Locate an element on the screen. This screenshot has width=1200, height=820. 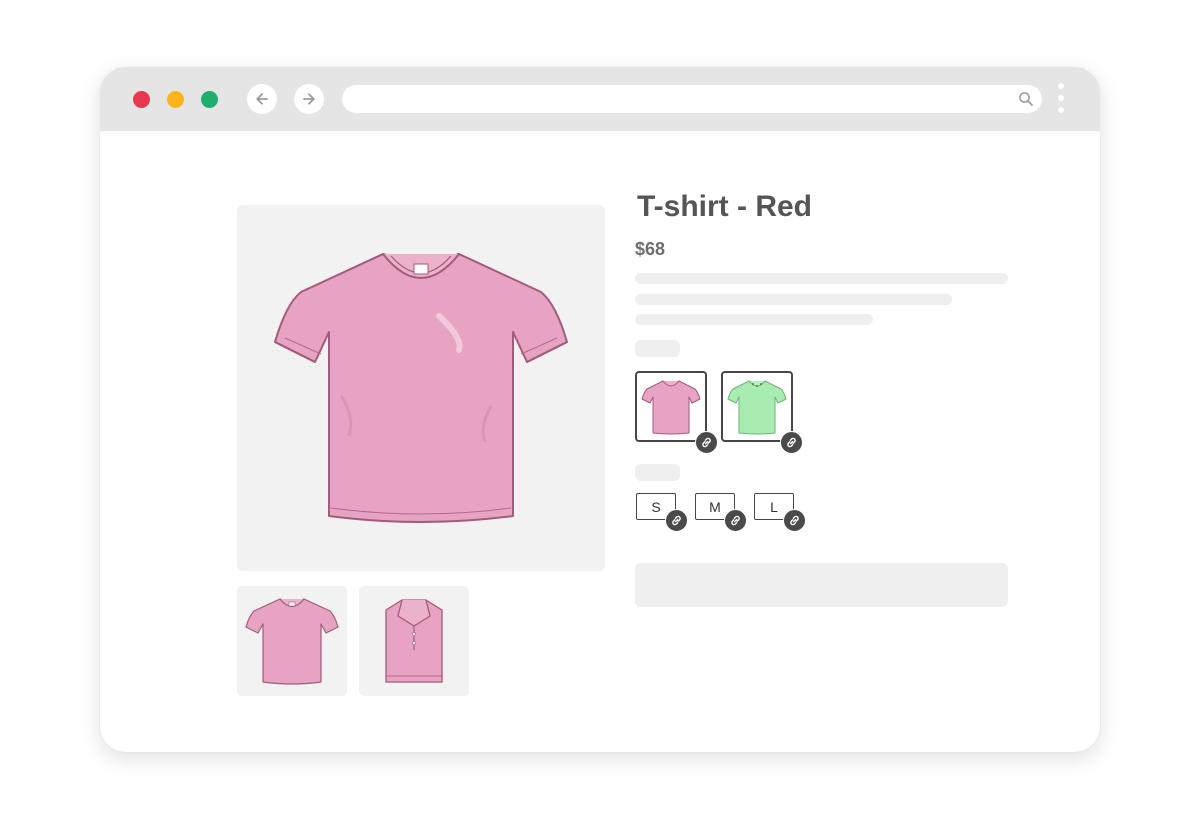
pink-polo-folded-icon is located at coordinates (414, 641).